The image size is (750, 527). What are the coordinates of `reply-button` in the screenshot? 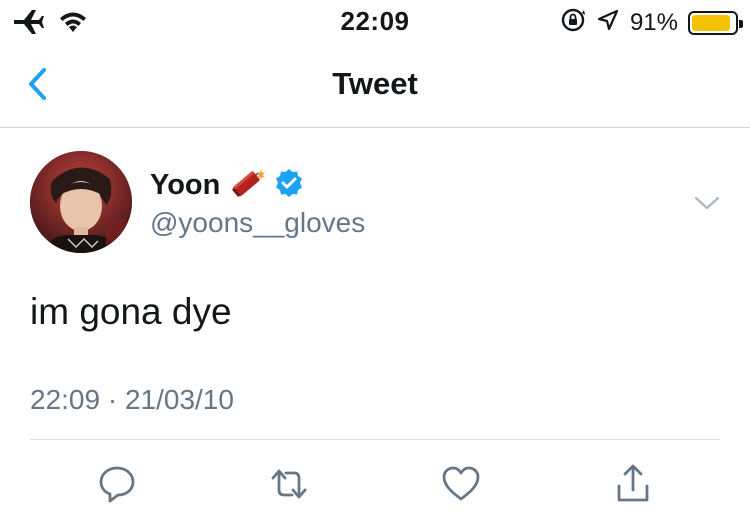 It's located at (117, 484).